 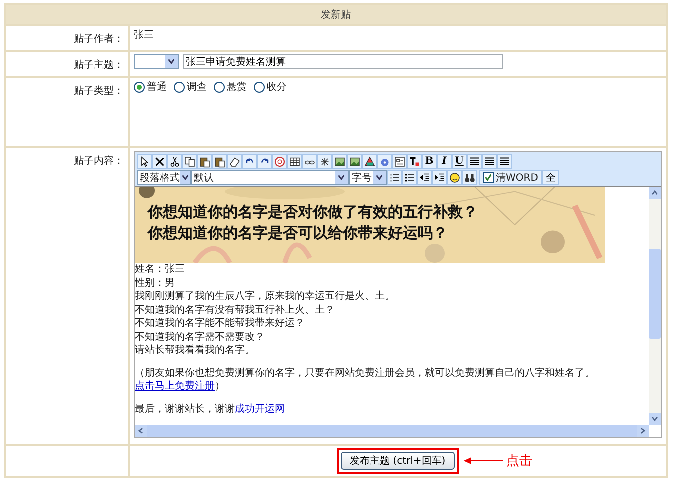 What do you see at coordinates (164, 177) in the screenshot?
I see `paragraph-dropdown: 段落格式` at bounding box center [164, 177].